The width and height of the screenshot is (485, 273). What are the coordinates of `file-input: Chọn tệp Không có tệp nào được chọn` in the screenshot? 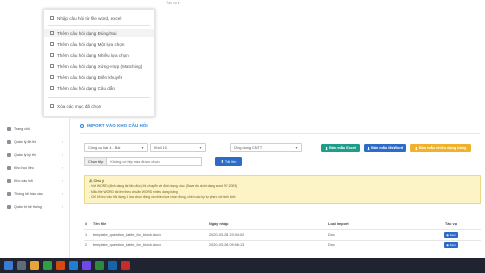 It's located at (143, 161).